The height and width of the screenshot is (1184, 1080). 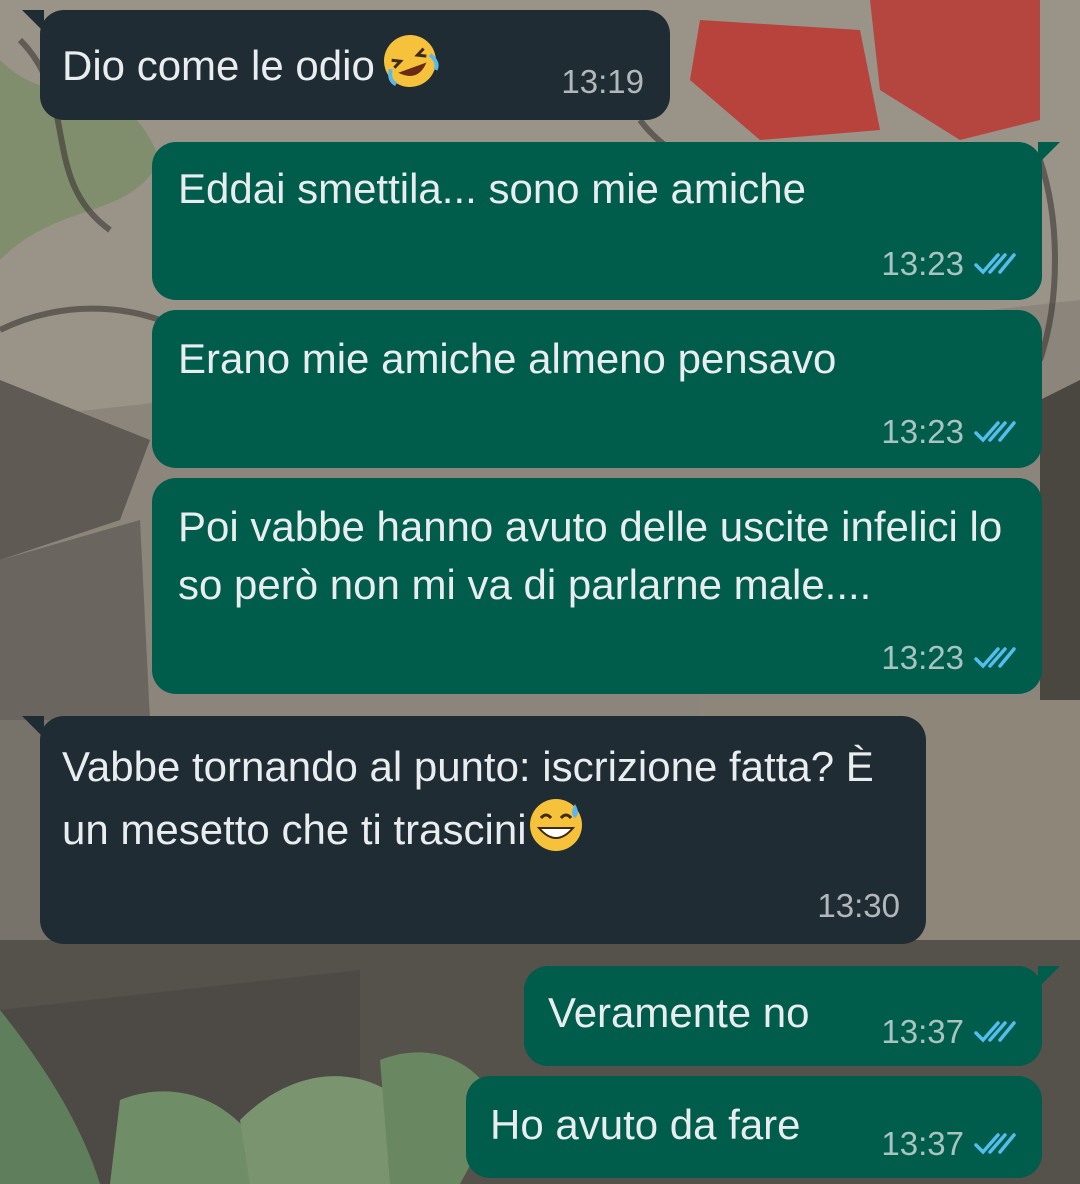 I want to click on incoming-message-bubble: Dio come le odio 13:19, so click(x=355, y=65).